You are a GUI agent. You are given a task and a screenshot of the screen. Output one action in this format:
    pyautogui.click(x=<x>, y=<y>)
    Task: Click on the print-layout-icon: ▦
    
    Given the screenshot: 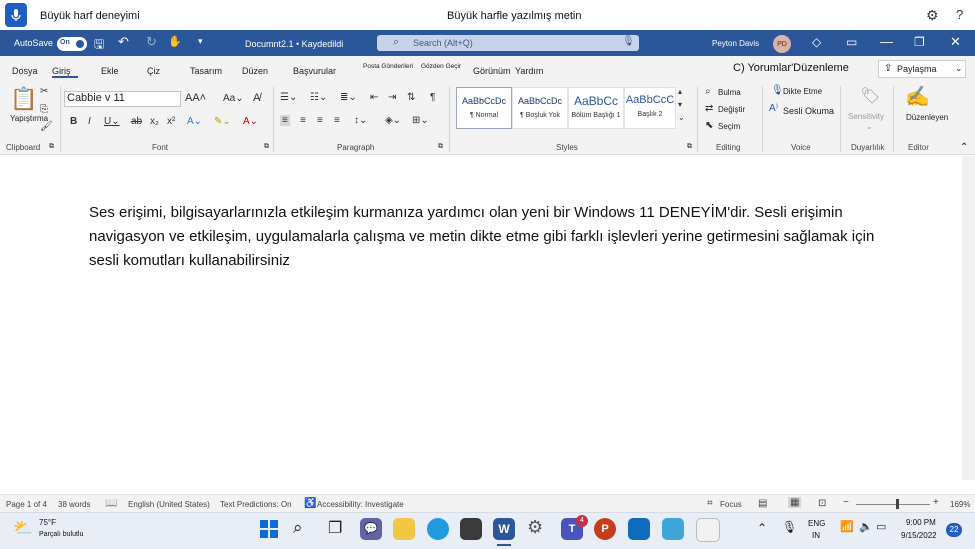 What is the action you would take?
    pyautogui.click(x=795, y=502)
    